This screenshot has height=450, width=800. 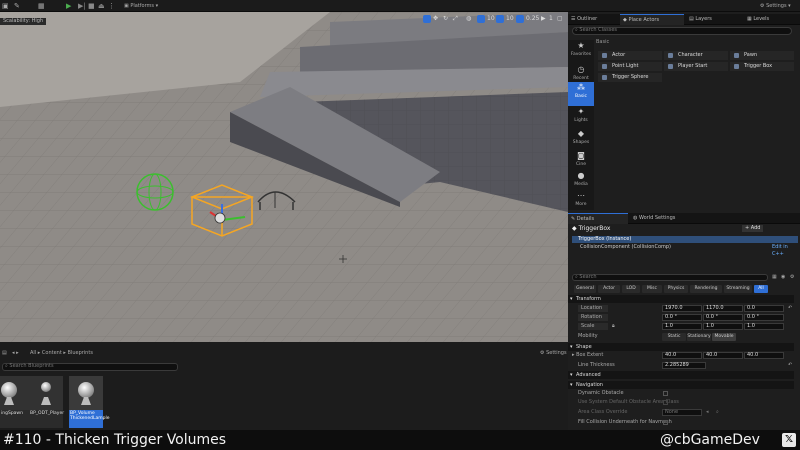 I want to click on more-icon: ⋮, so click(x=111, y=6).